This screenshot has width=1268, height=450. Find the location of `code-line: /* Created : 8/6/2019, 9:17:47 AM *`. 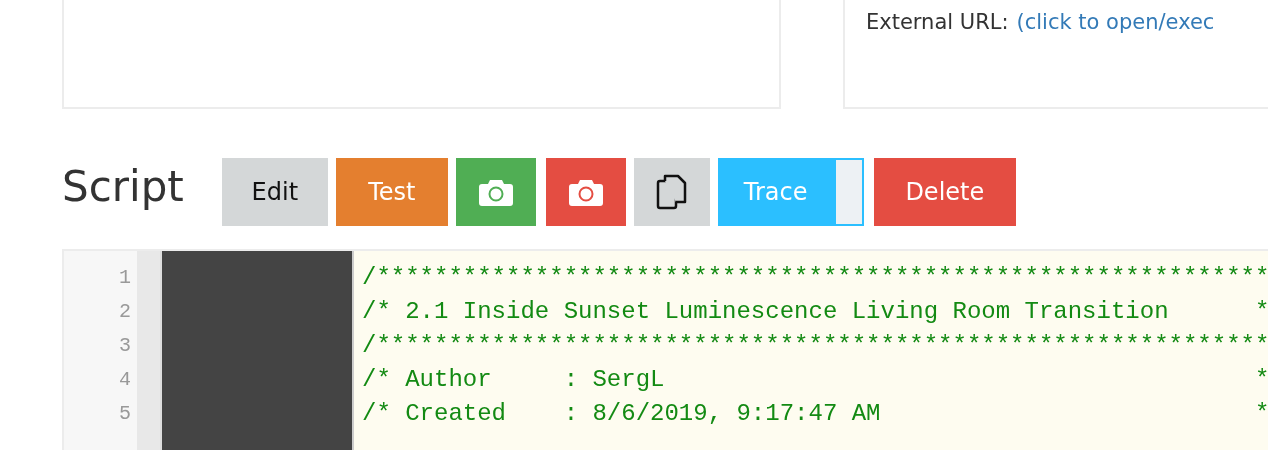

code-line: /* Created : 8/6/2019, 9:17:47 AM * is located at coordinates (815, 414).